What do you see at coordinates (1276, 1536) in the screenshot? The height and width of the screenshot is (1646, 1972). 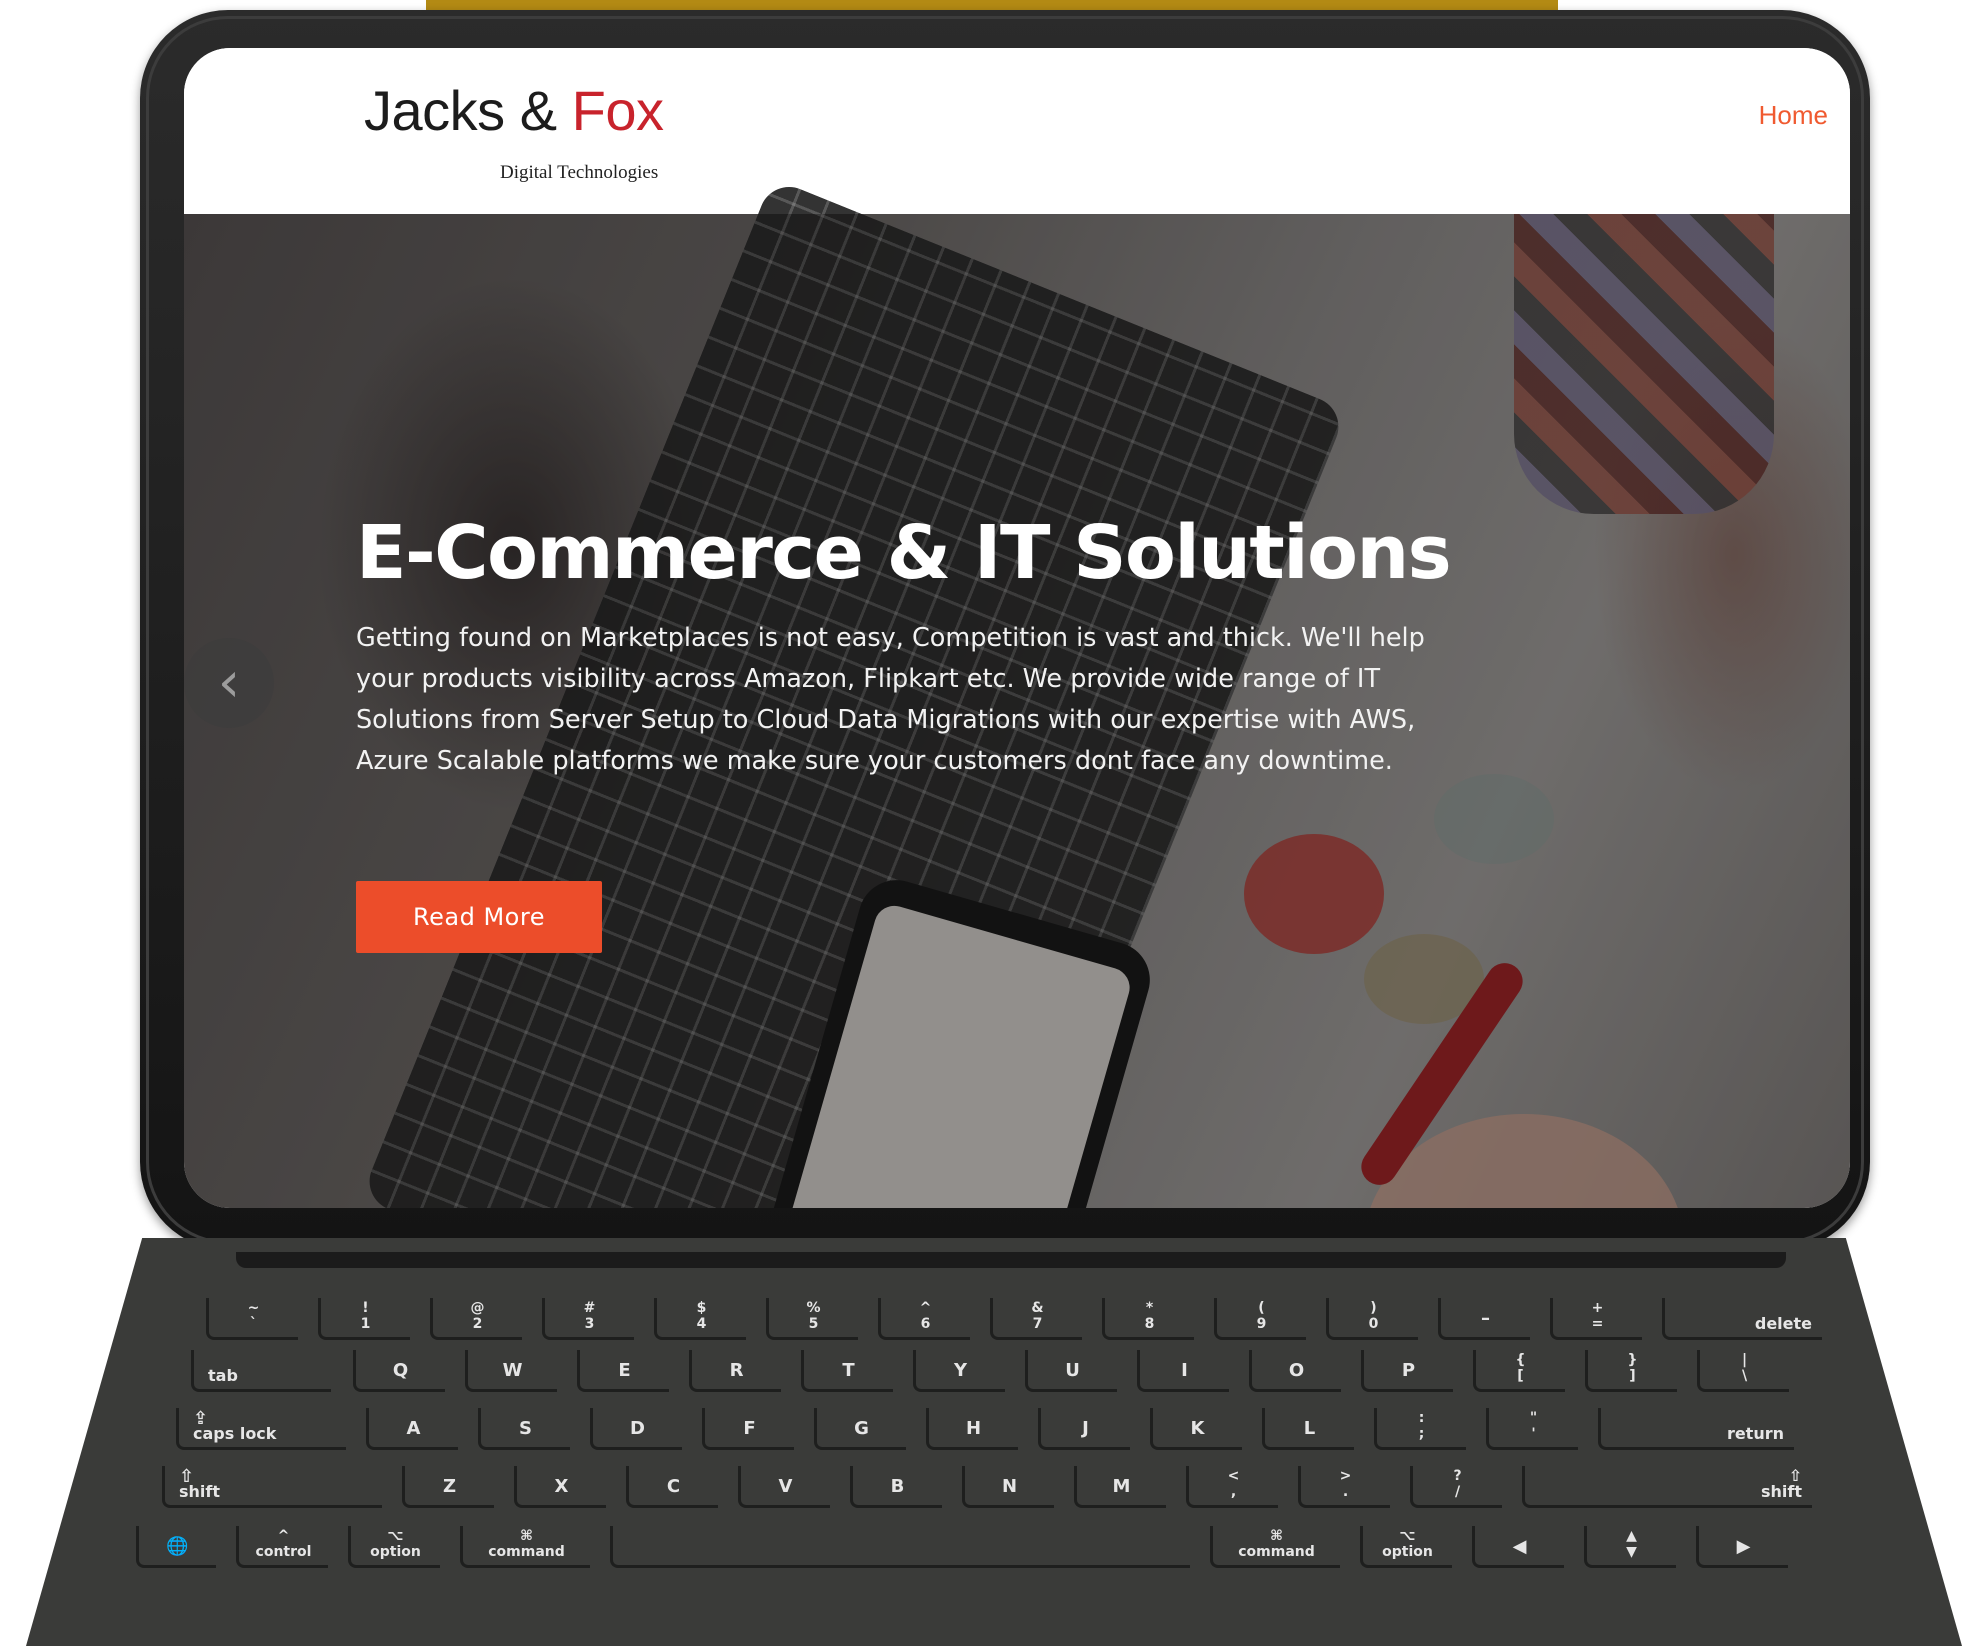 I see `command-icon: ⌘` at bounding box center [1276, 1536].